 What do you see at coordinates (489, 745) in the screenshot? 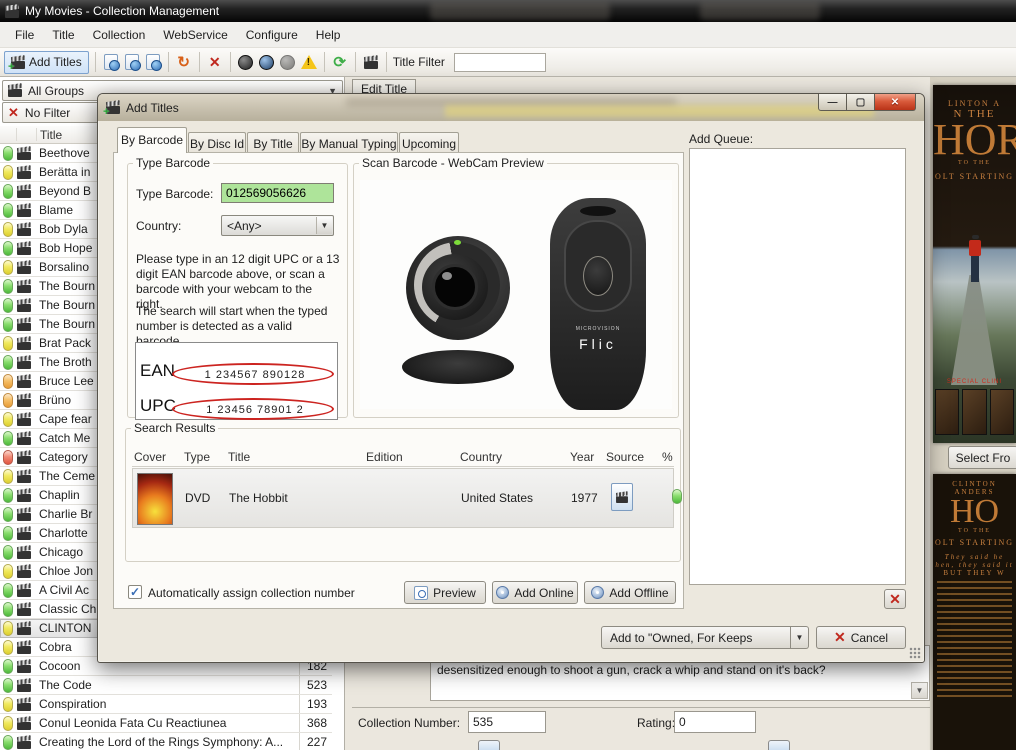
I see `save-button-partial` at bounding box center [489, 745].